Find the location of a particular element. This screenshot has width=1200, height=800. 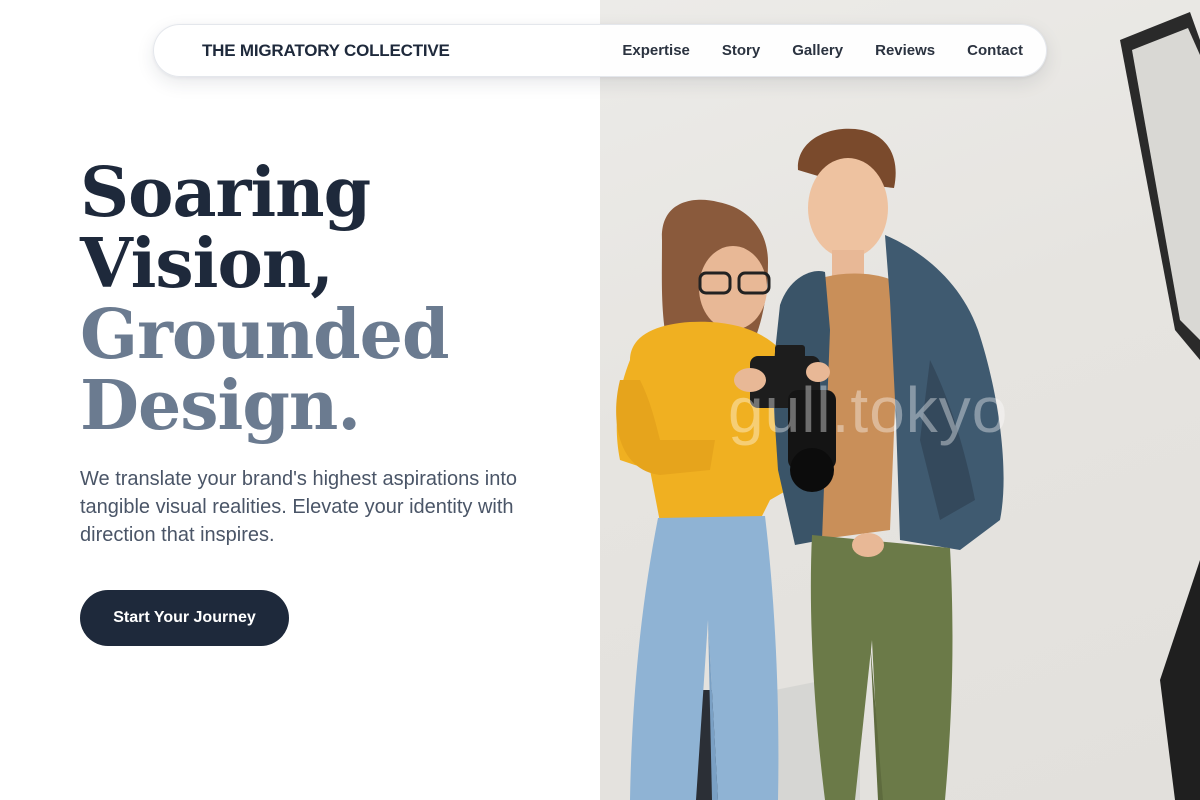

hero-title-line-4: Design. is located at coordinates (220, 406).